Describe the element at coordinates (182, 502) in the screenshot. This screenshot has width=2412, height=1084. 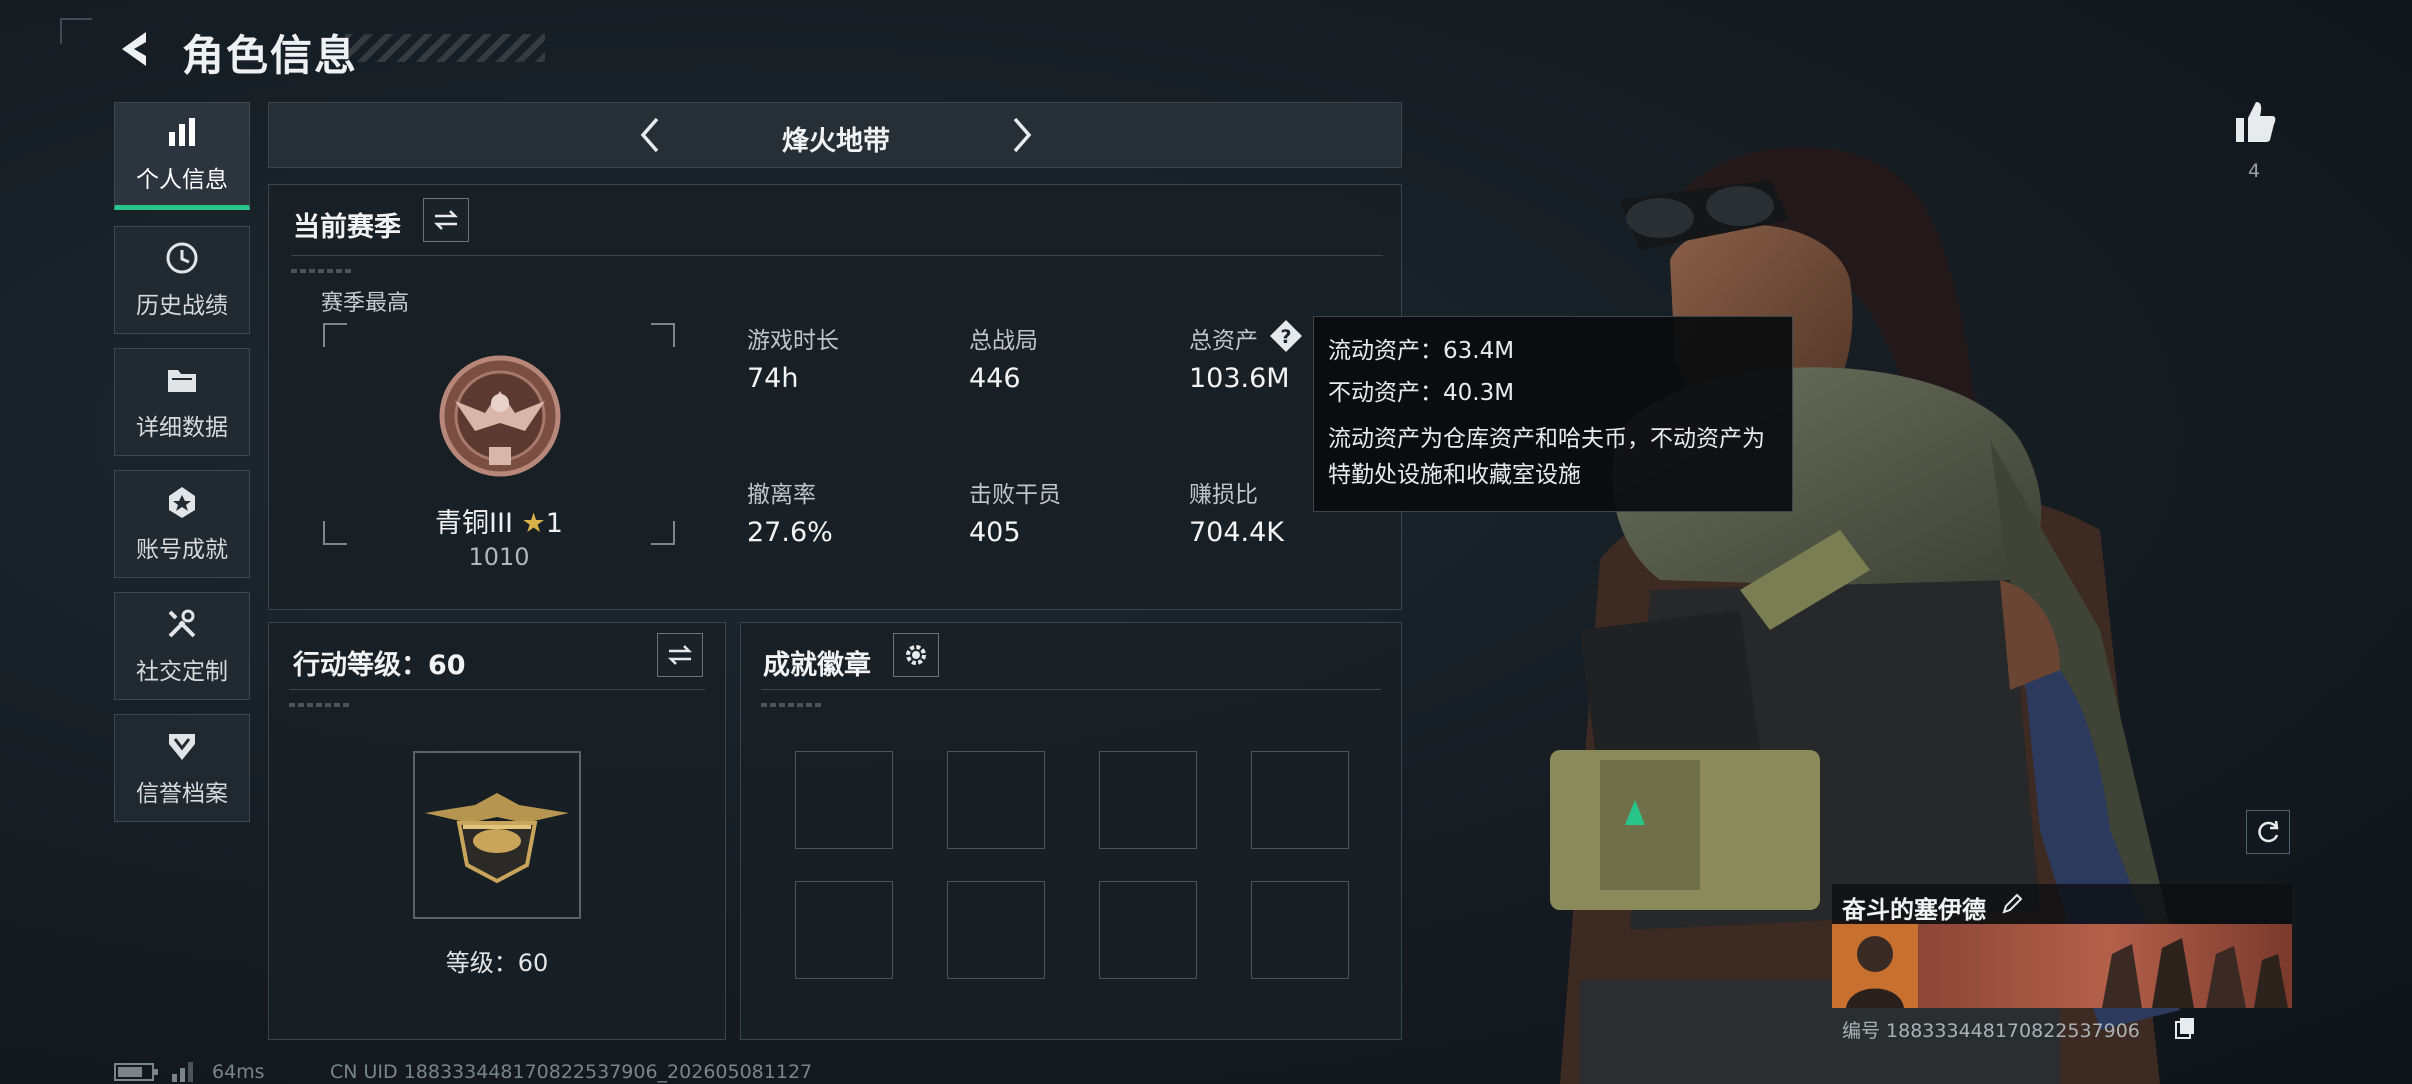
I see `achievement-icon` at that location.